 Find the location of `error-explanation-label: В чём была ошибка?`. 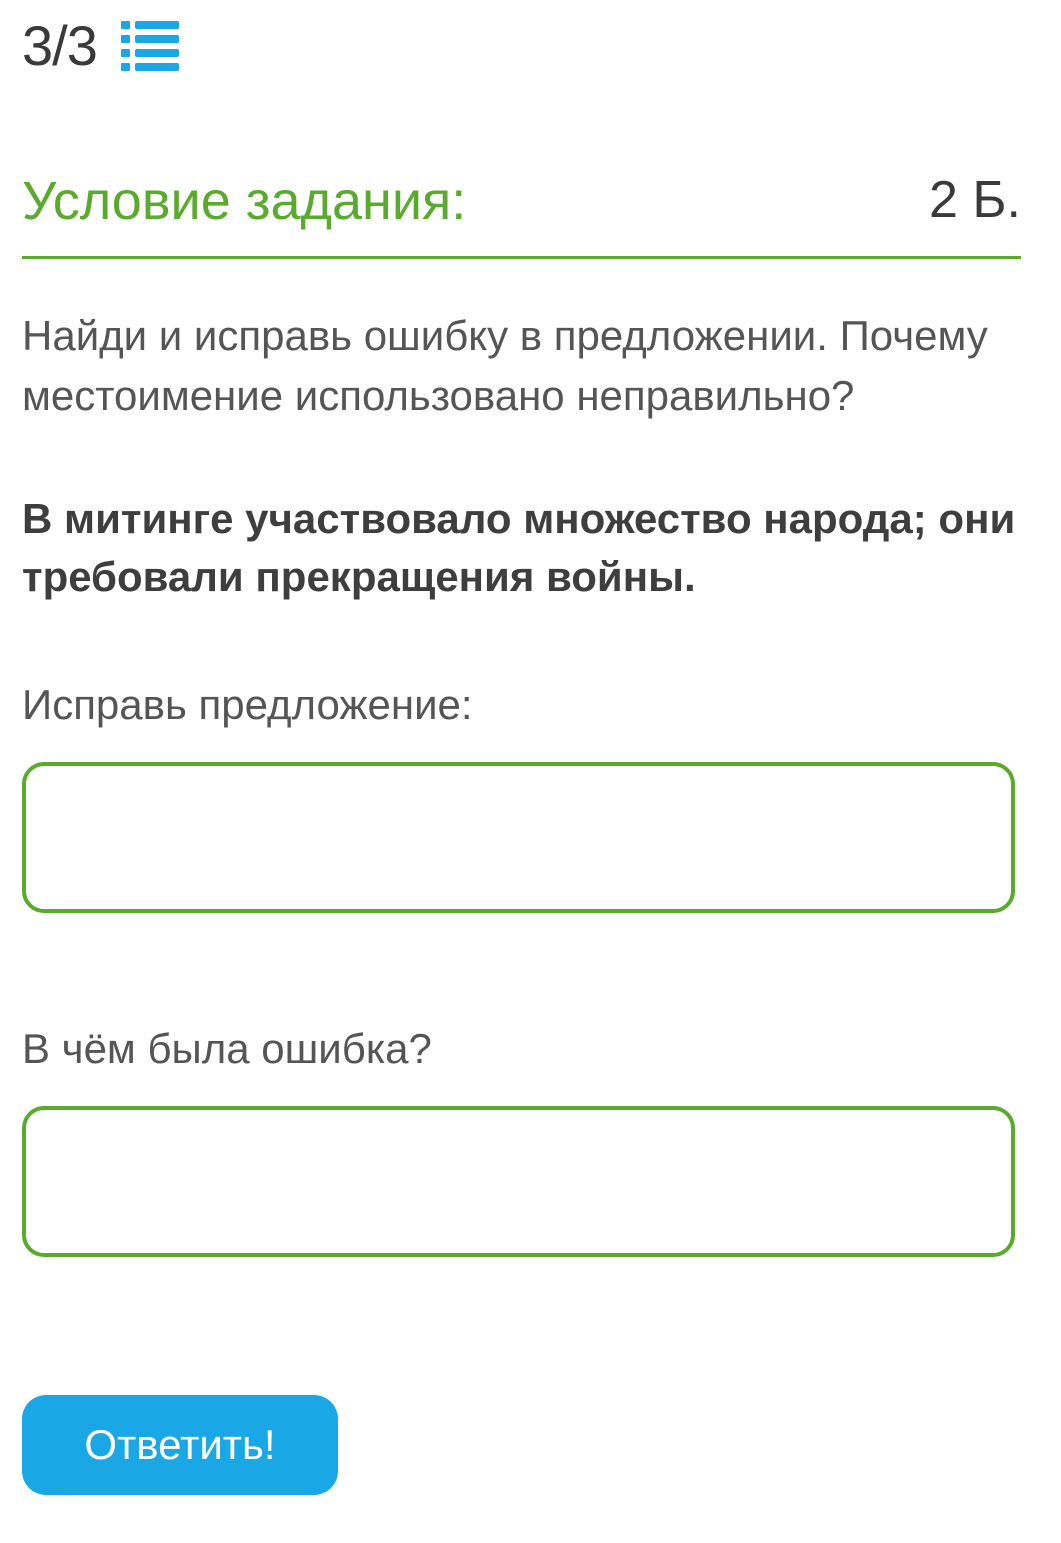

error-explanation-label: В чём была ошибка? is located at coordinates (227, 1048).